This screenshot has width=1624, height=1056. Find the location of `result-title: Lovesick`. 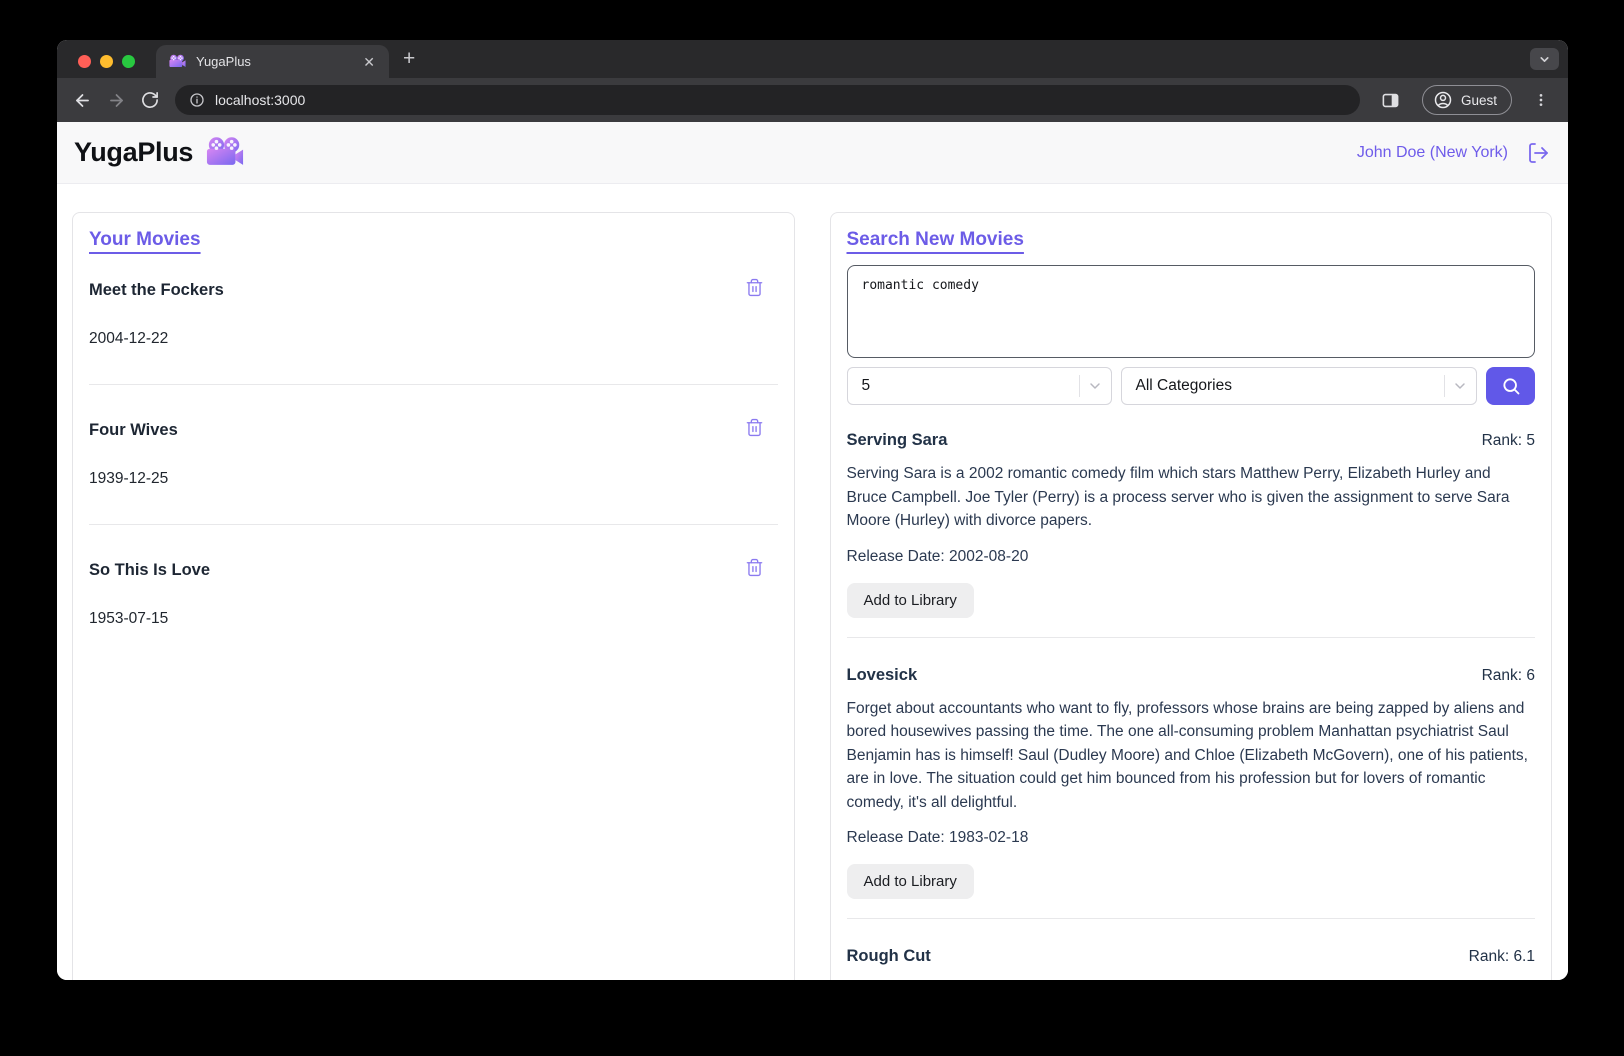

result-title: Lovesick is located at coordinates (882, 674).